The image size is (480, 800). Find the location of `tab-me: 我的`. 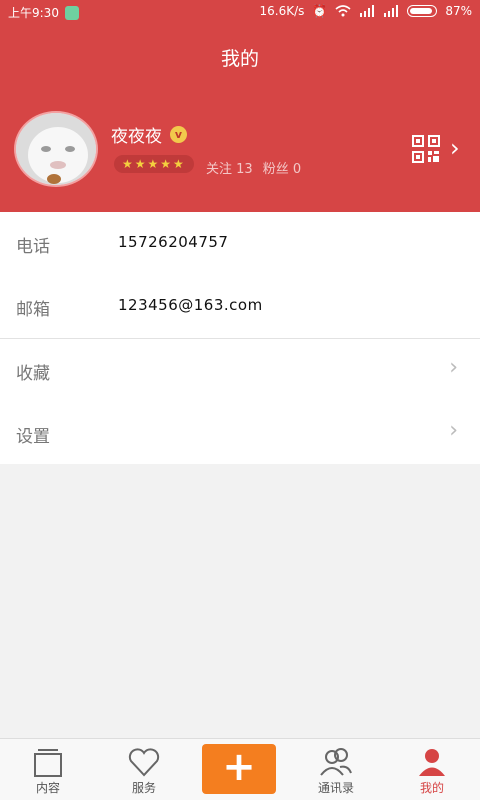

tab-me: 我的 is located at coordinates (432, 769).